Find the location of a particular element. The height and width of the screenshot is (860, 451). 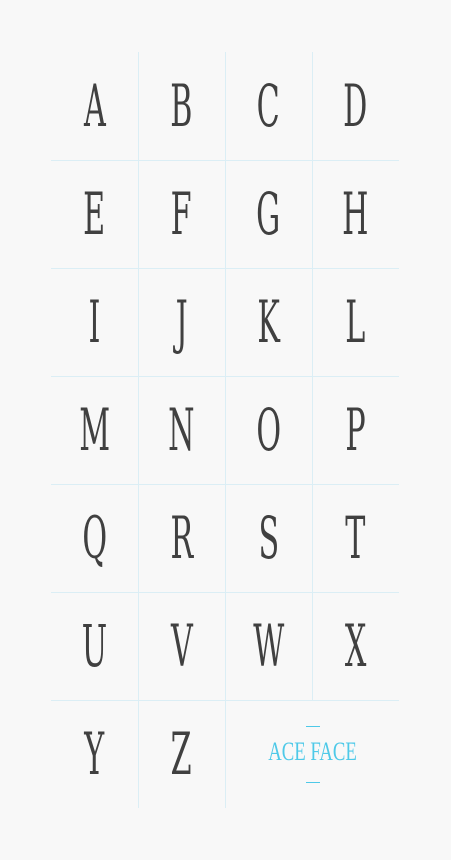

glyph-cell-y: Y is located at coordinates (94, 754).